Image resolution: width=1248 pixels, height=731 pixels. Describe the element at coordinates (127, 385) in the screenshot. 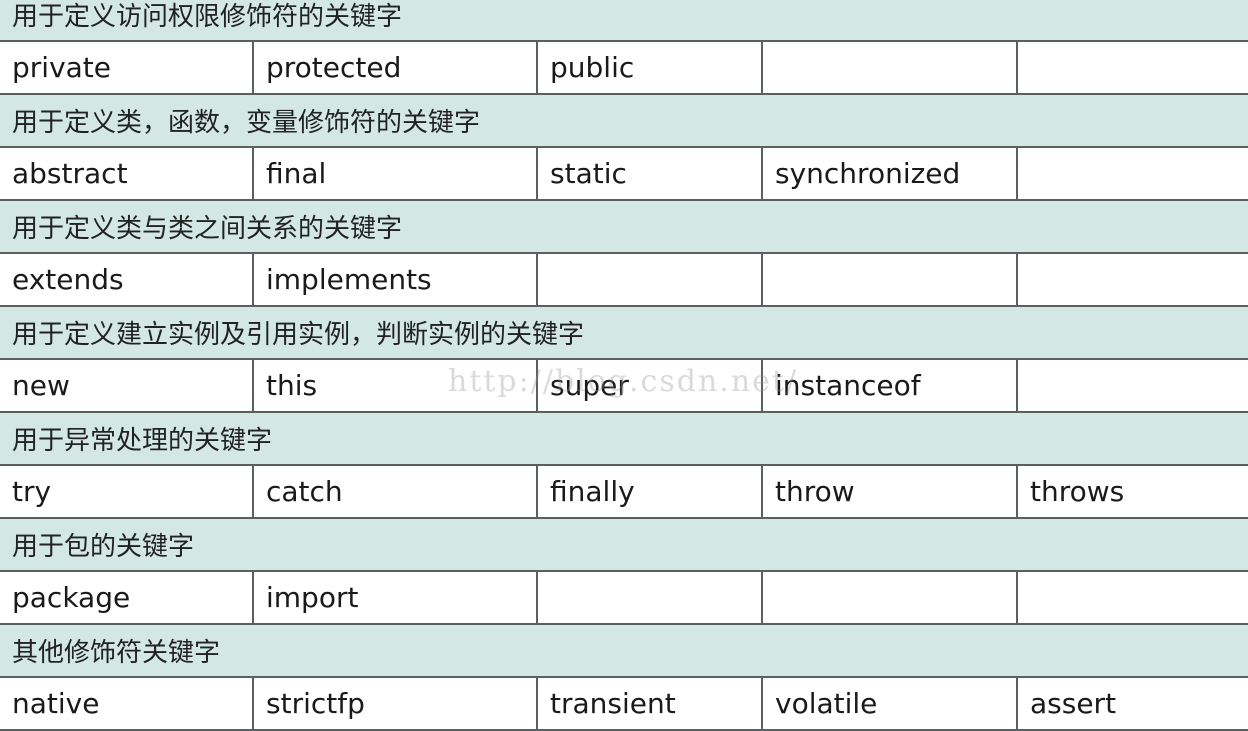

I see `keyword-cell: new` at that location.